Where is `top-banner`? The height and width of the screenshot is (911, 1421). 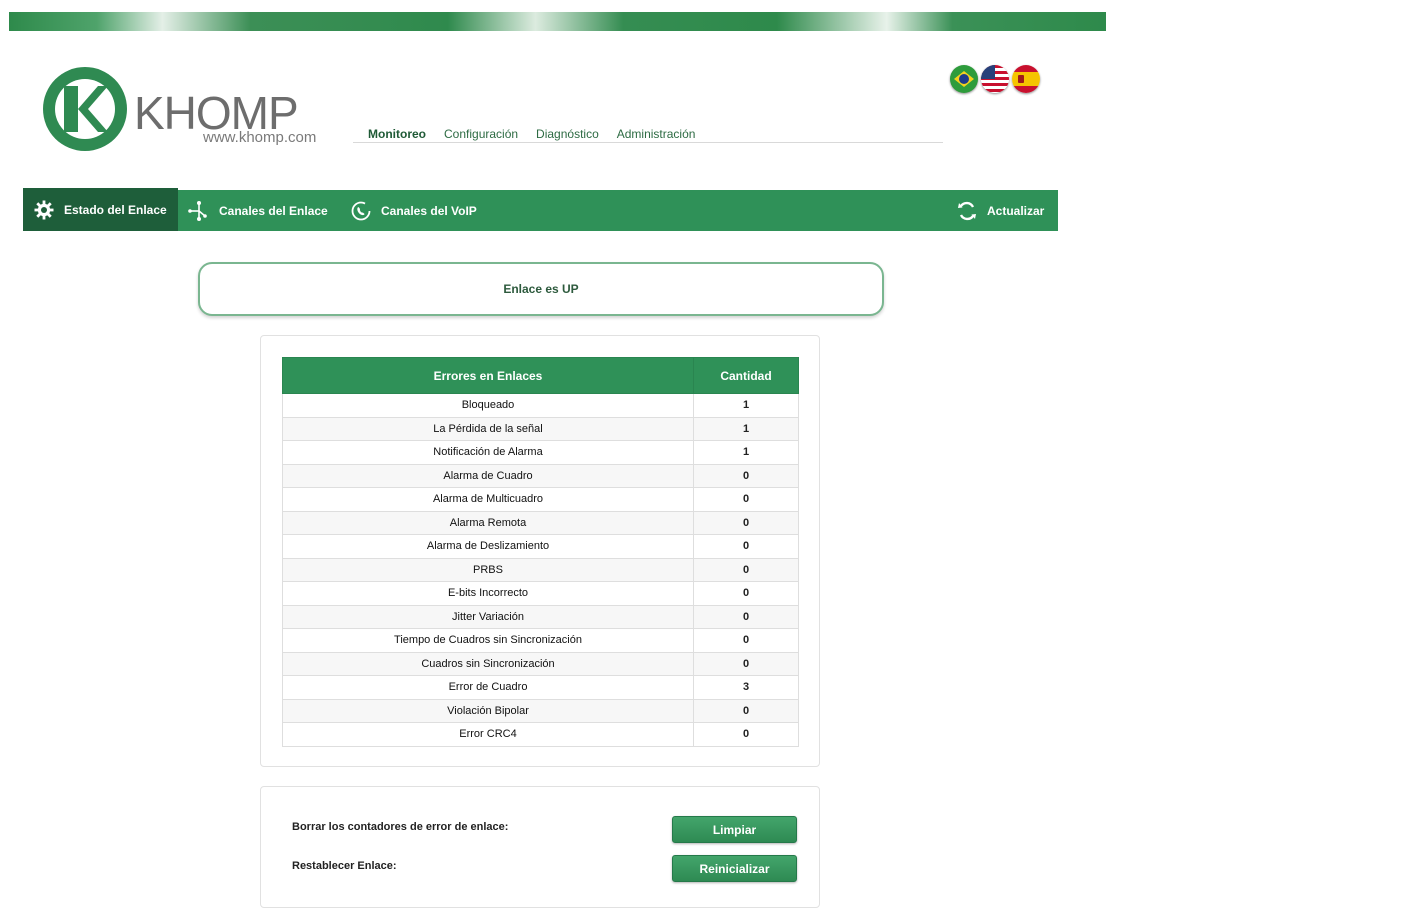
top-banner is located at coordinates (557, 21).